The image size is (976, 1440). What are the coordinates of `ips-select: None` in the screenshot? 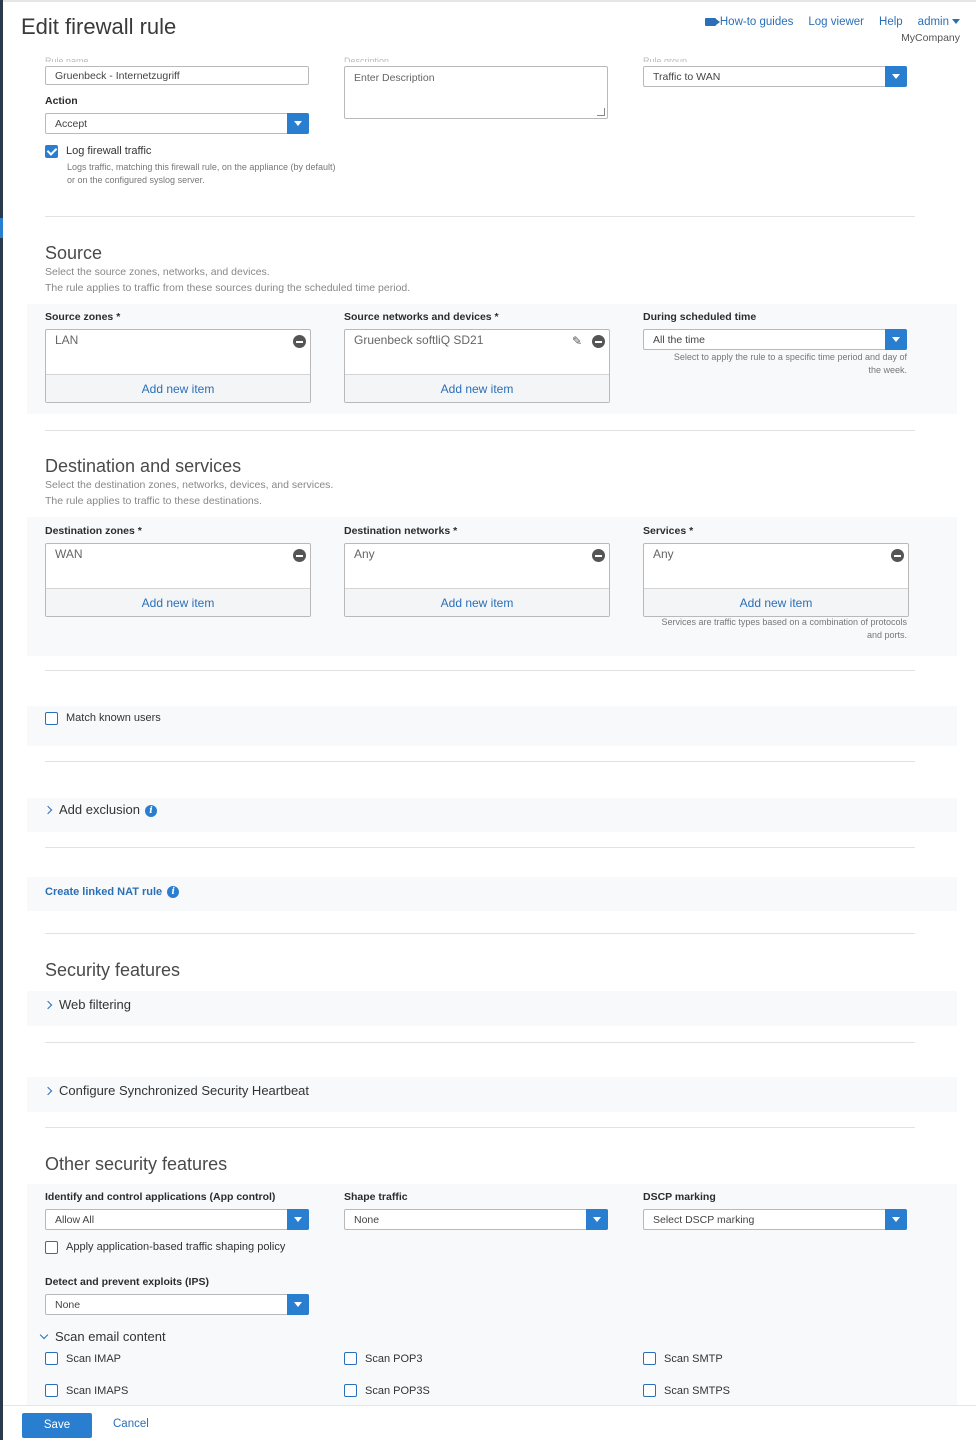 It's located at (177, 1304).